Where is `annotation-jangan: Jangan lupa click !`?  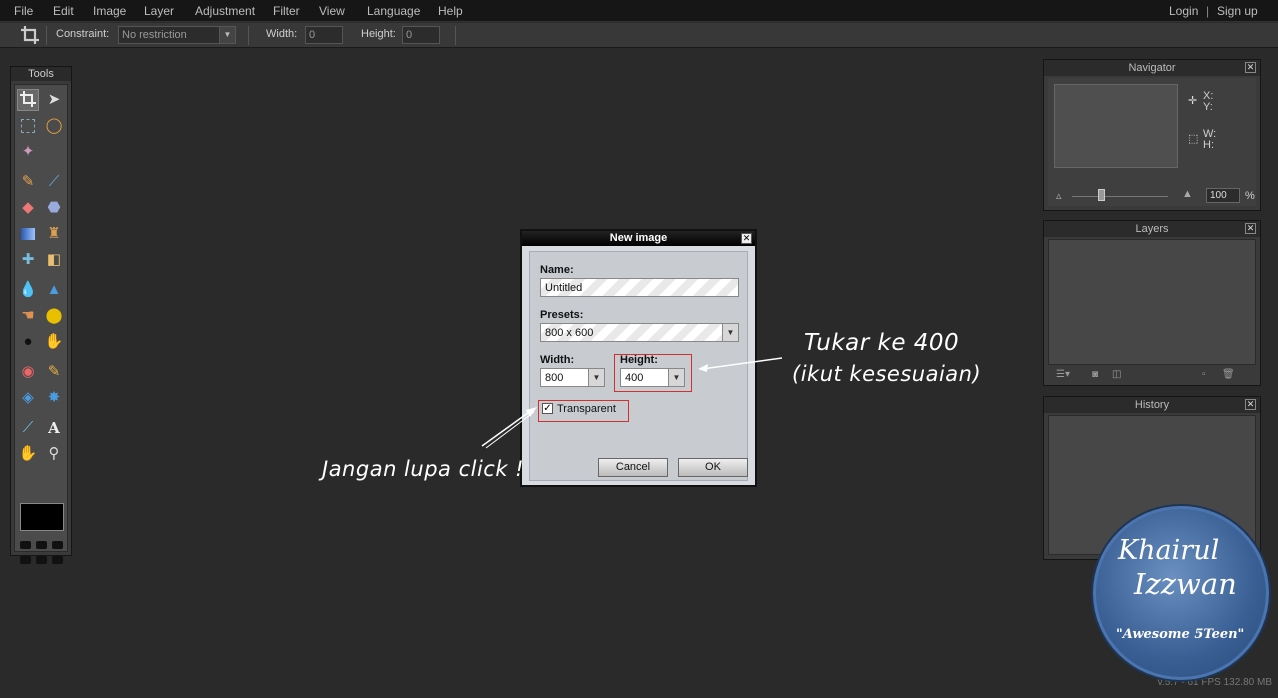 annotation-jangan: Jangan lupa click ! is located at coordinates (423, 469).